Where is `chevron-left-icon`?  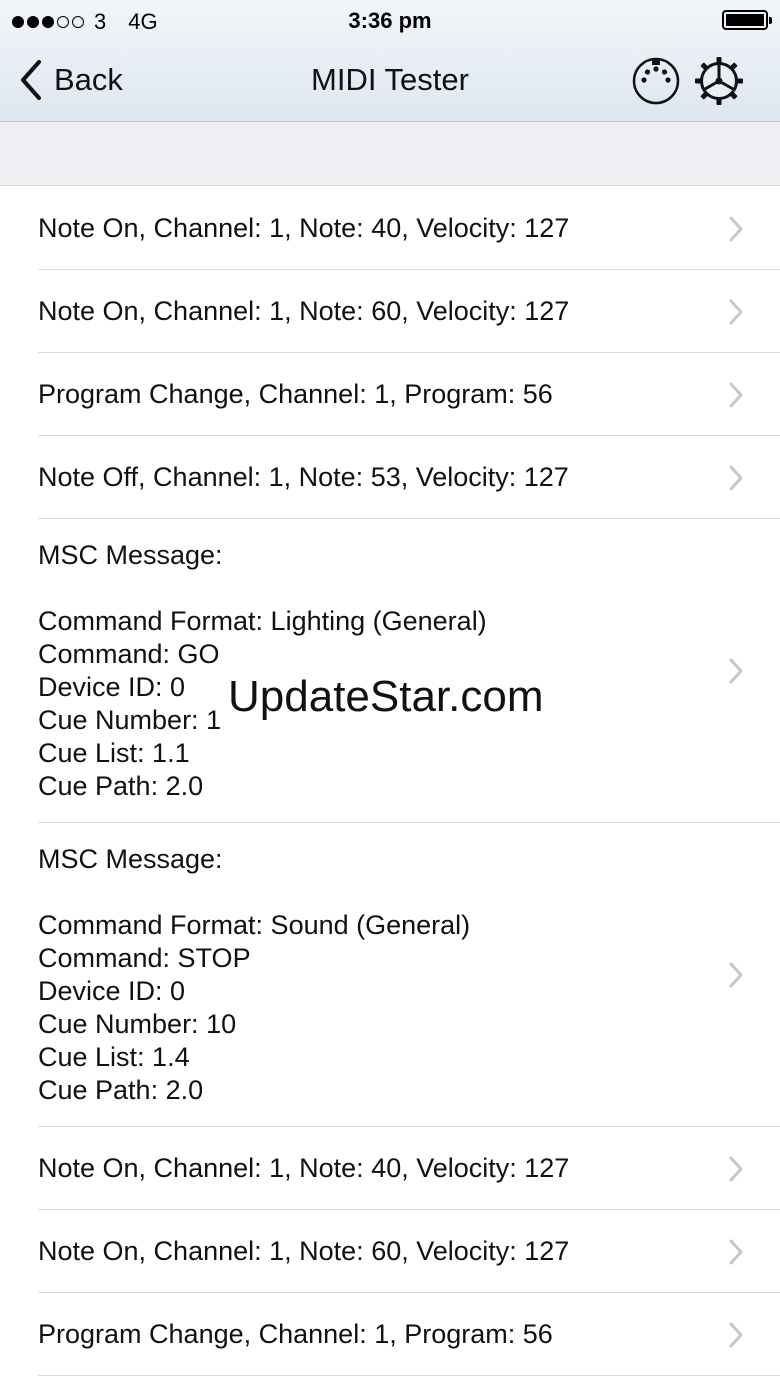
chevron-left-icon is located at coordinates (31, 80).